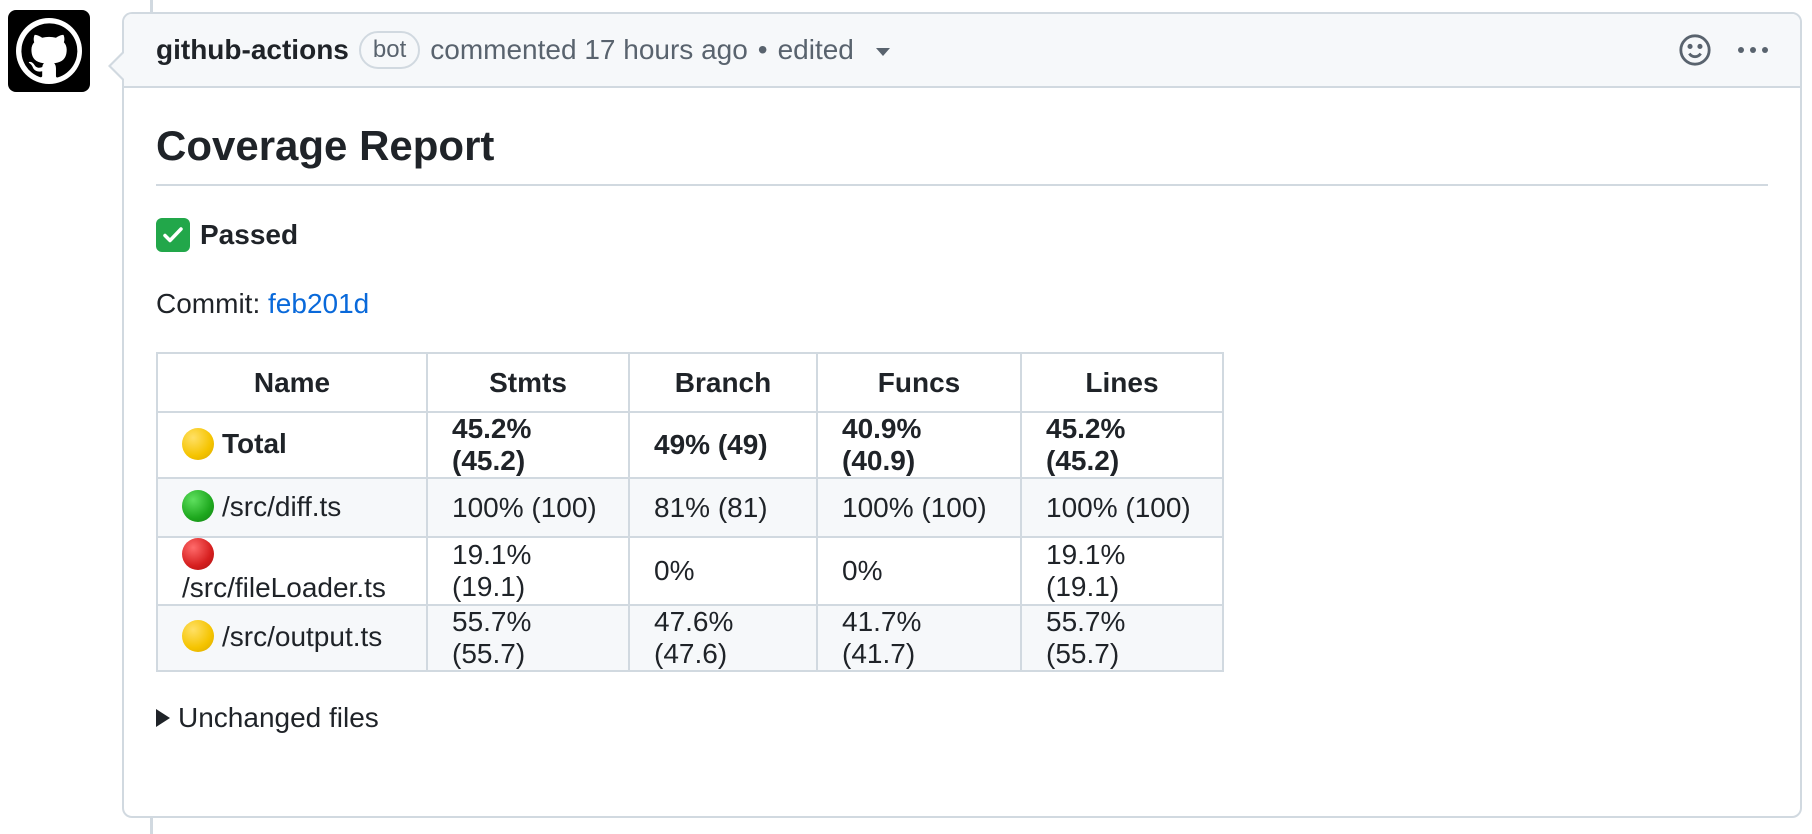  I want to click on edited-menu: edited, so click(834, 50).